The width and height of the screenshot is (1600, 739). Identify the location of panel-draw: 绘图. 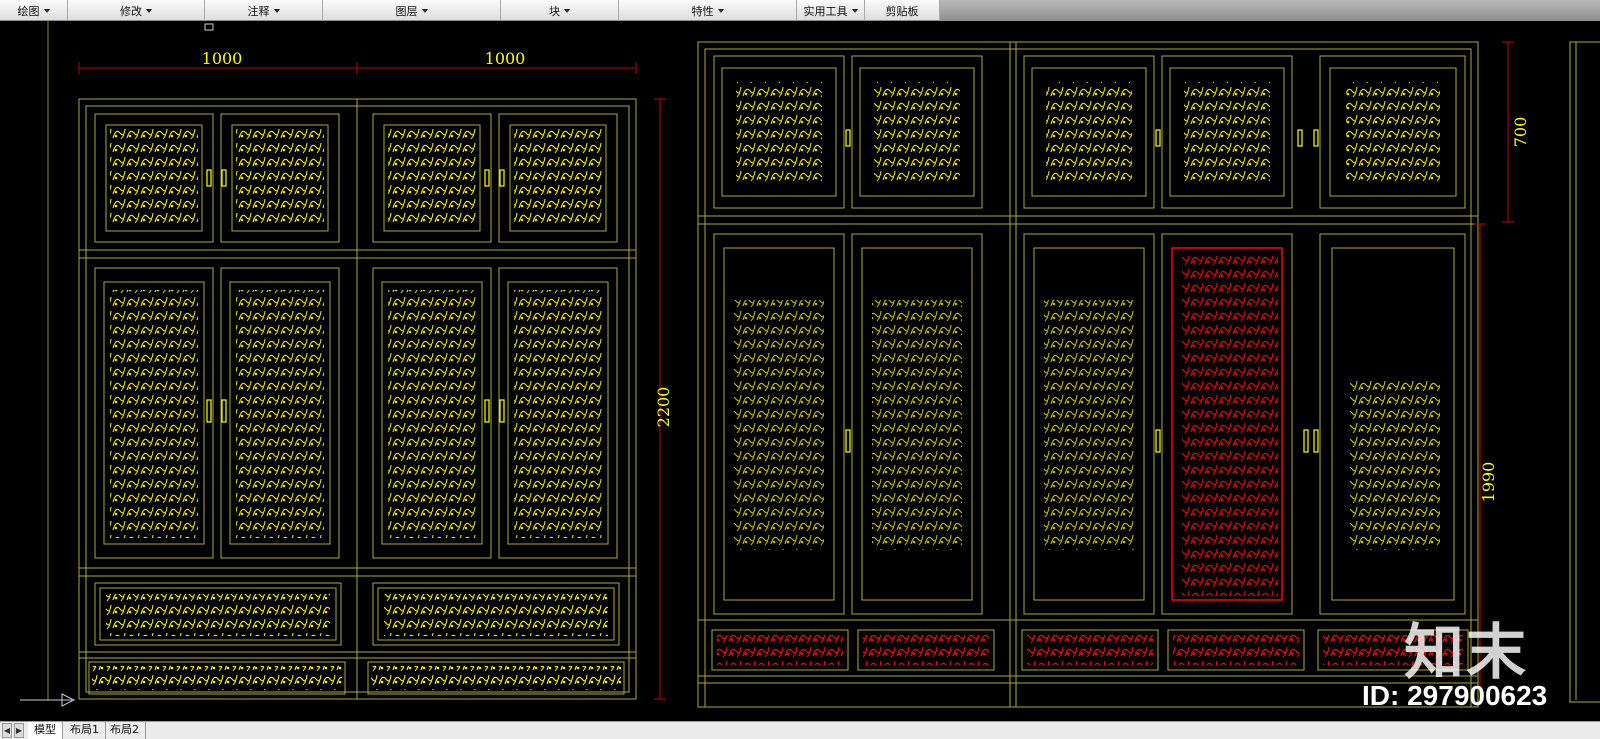
(34, 10).